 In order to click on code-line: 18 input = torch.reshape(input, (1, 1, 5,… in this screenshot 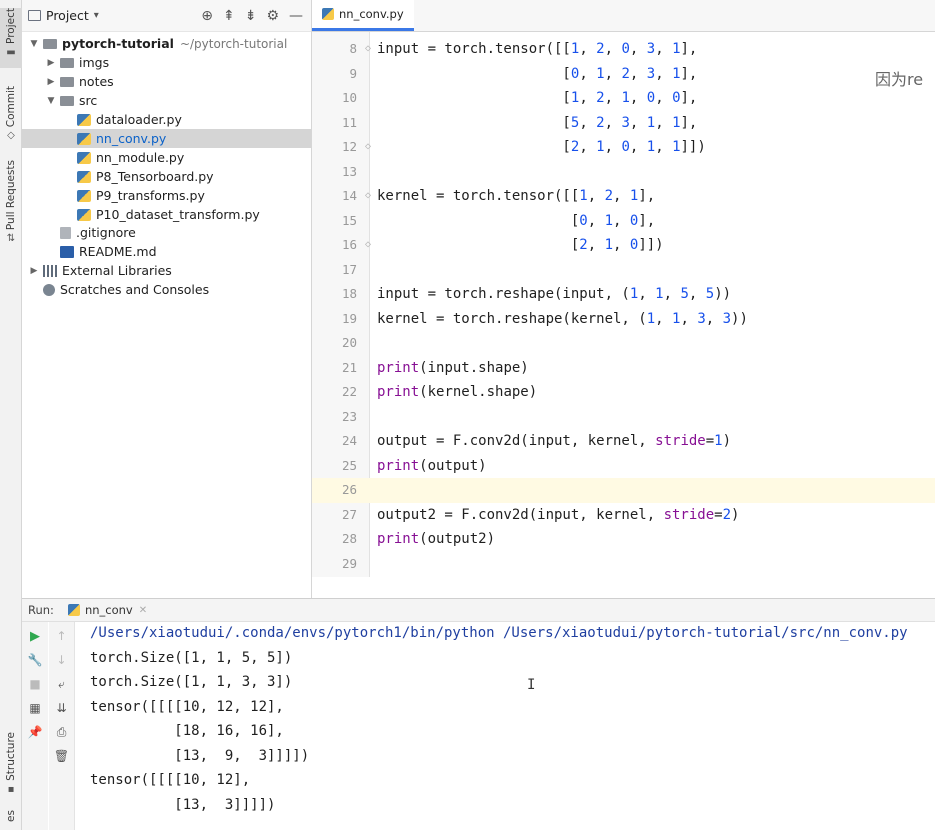, I will do `click(623, 294)`.